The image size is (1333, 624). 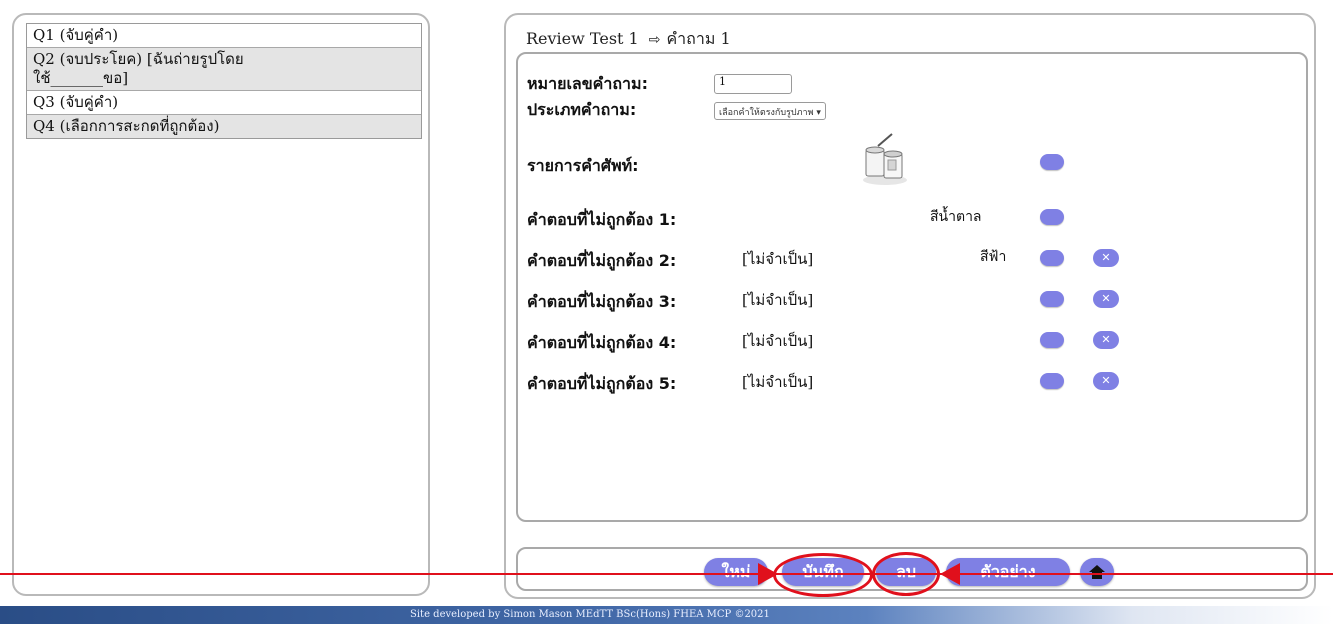 I want to click on question-type-value: เลือกคำให้ตรงกับรูปภาพ, so click(x=766, y=113).